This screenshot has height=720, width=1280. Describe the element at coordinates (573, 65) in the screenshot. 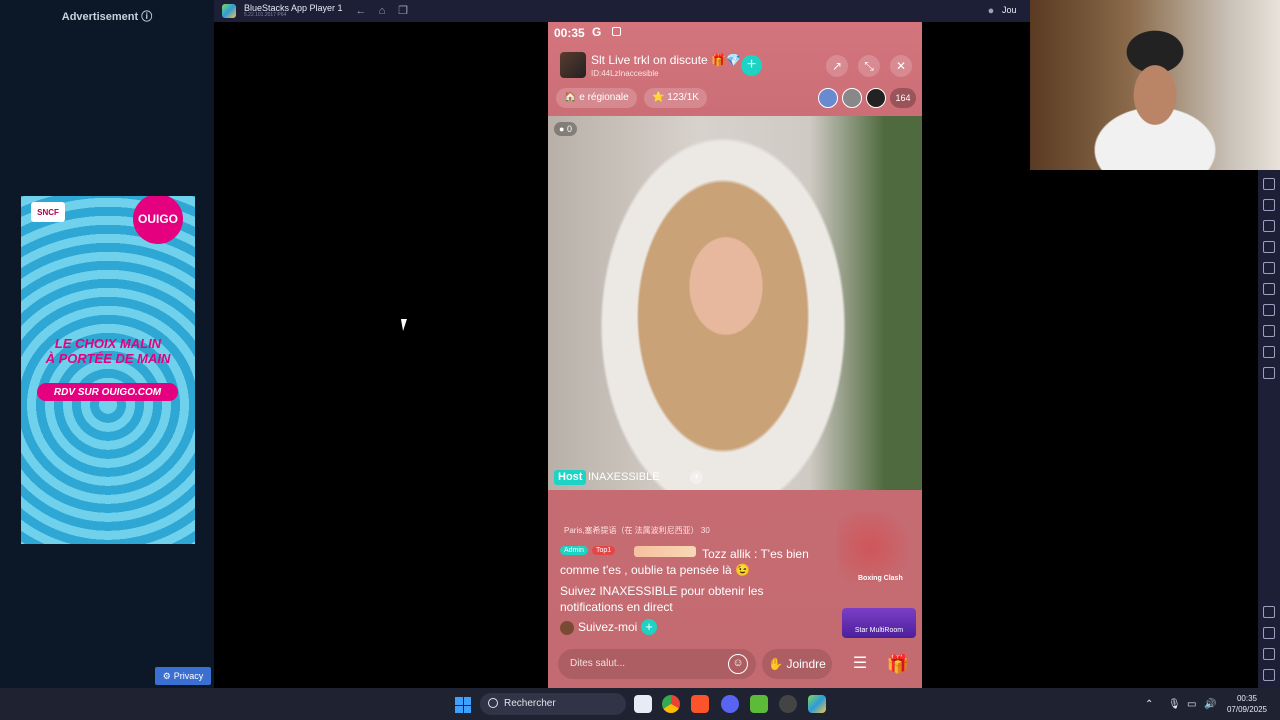

I see `room-avatar` at that location.